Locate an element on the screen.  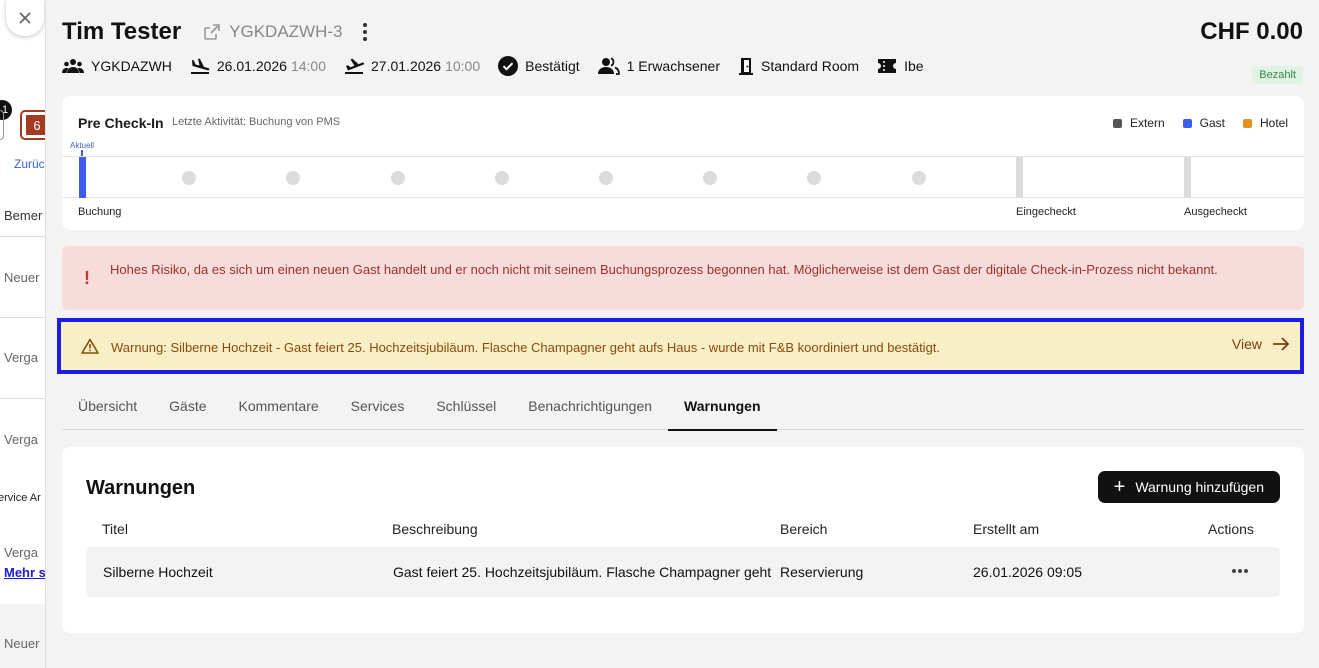
add-warning-button: + Warnung hinzufügen is located at coordinates (1188, 487).